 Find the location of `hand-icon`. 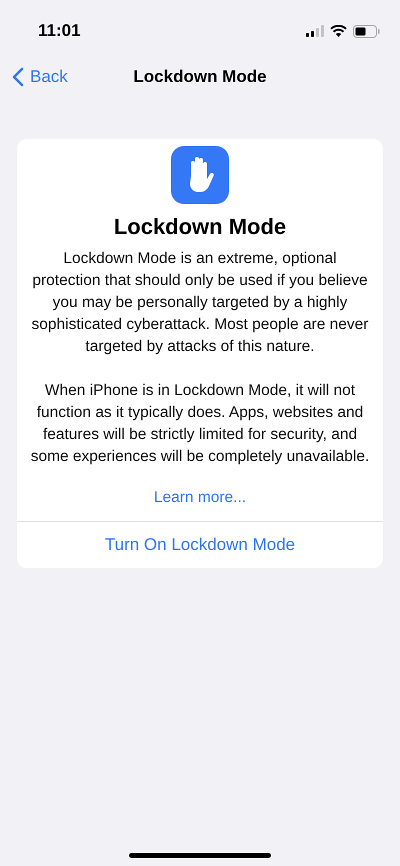

hand-icon is located at coordinates (200, 175).